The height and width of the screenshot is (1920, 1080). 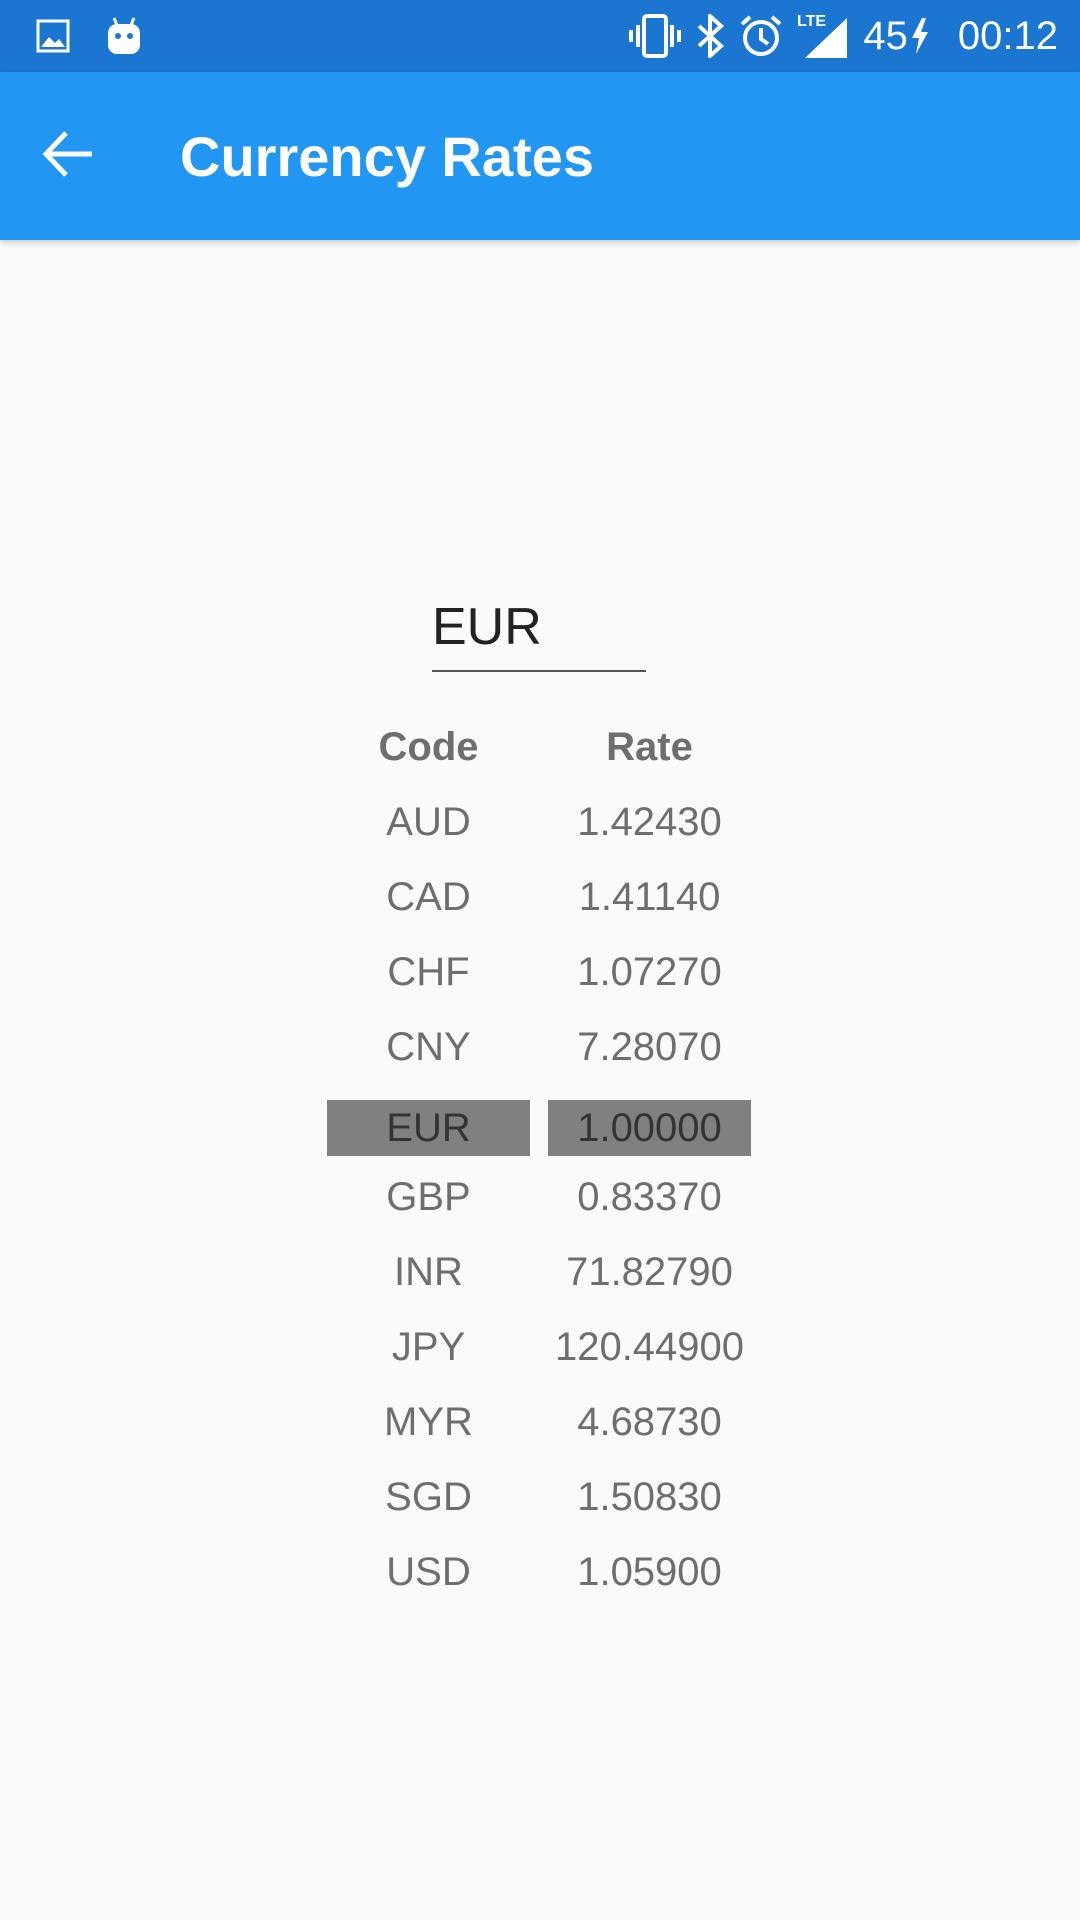 I want to click on currency-rate: 7.28070, so click(x=649, y=1047).